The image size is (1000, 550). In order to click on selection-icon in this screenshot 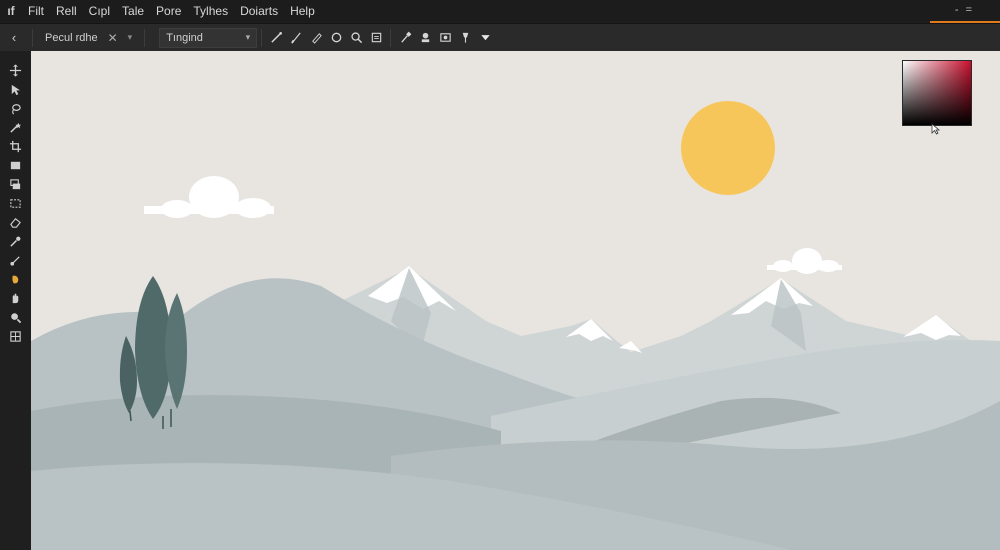, I will do `click(15, 89)`.